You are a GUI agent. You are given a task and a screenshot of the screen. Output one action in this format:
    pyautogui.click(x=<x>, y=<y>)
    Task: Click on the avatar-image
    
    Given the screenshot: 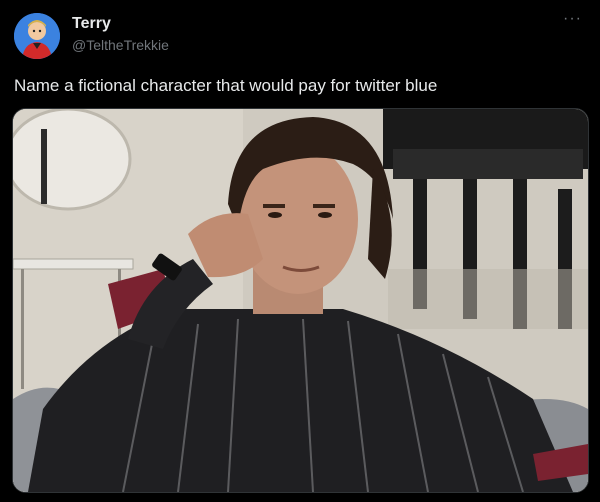 What is the action you would take?
    pyautogui.click(x=37, y=36)
    